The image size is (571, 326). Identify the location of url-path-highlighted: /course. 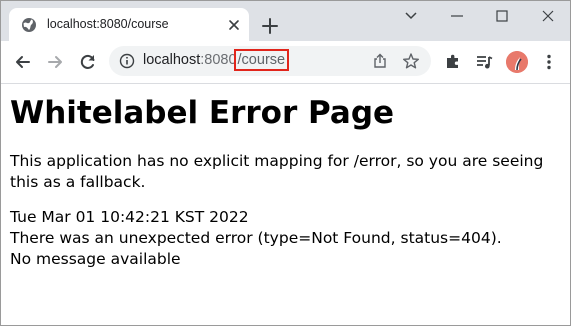
(261, 60).